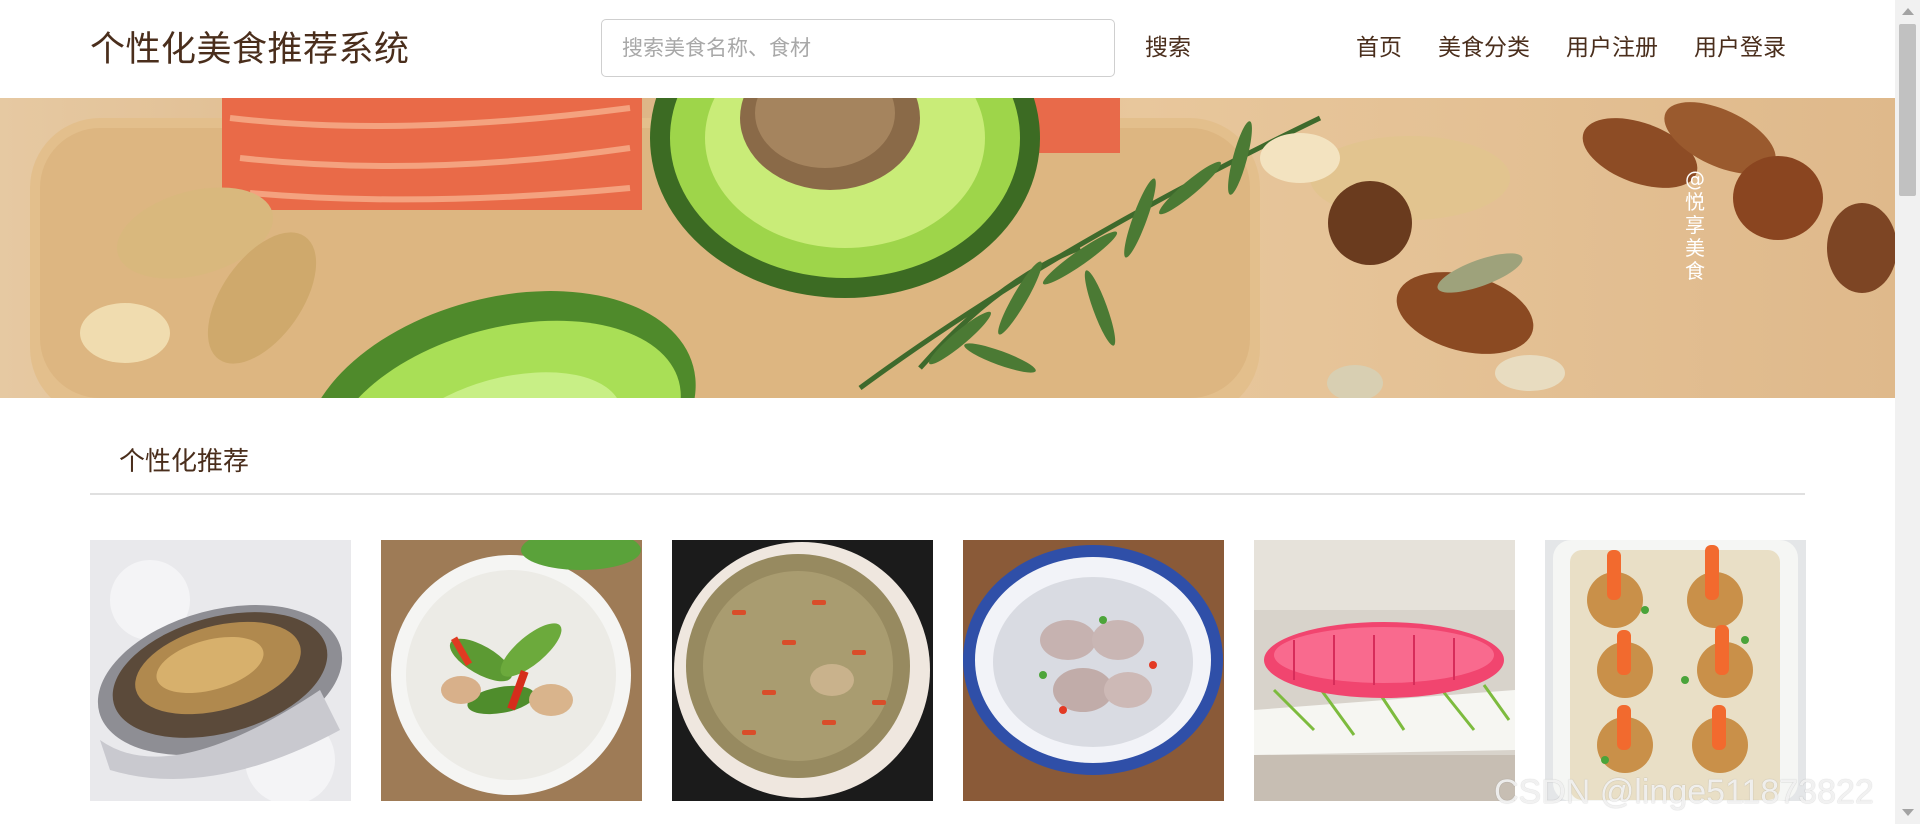  Describe the element at coordinates (1379, 48) in the screenshot. I see `nav-home: 首页` at that location.